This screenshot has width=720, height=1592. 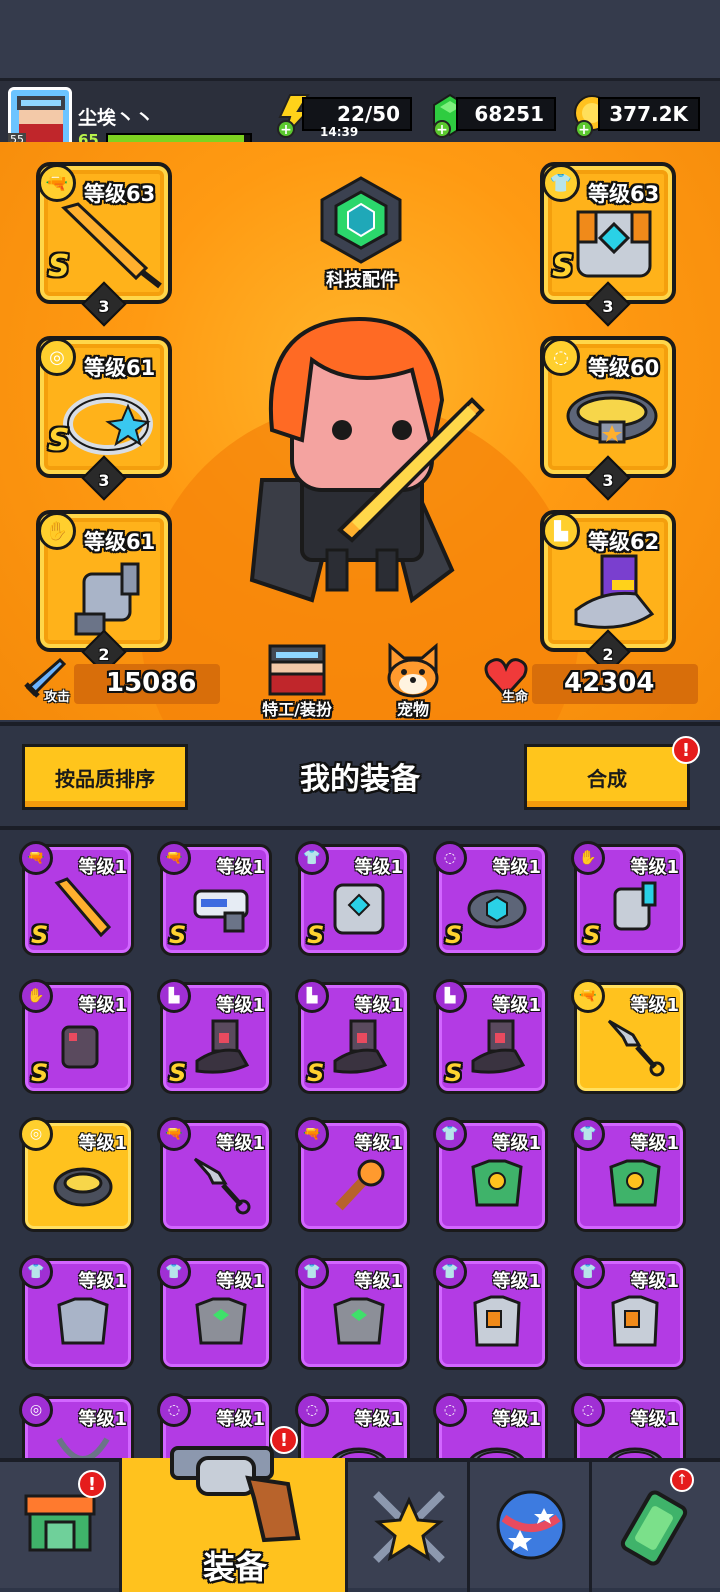 What do you see at coordinates (608, 654) in the screenshot?
I see `star-count: 2` at bounding box center [608, 654].